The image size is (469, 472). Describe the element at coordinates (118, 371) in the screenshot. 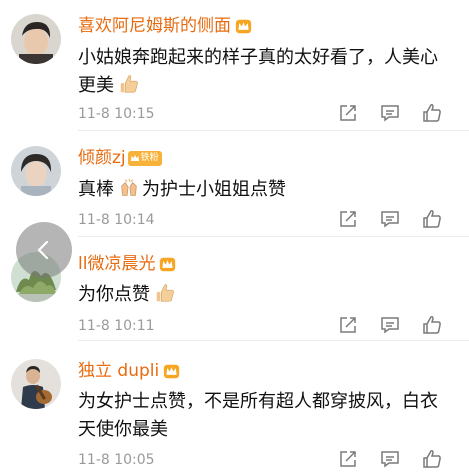

I see `username: 独立 dupli` at that location.